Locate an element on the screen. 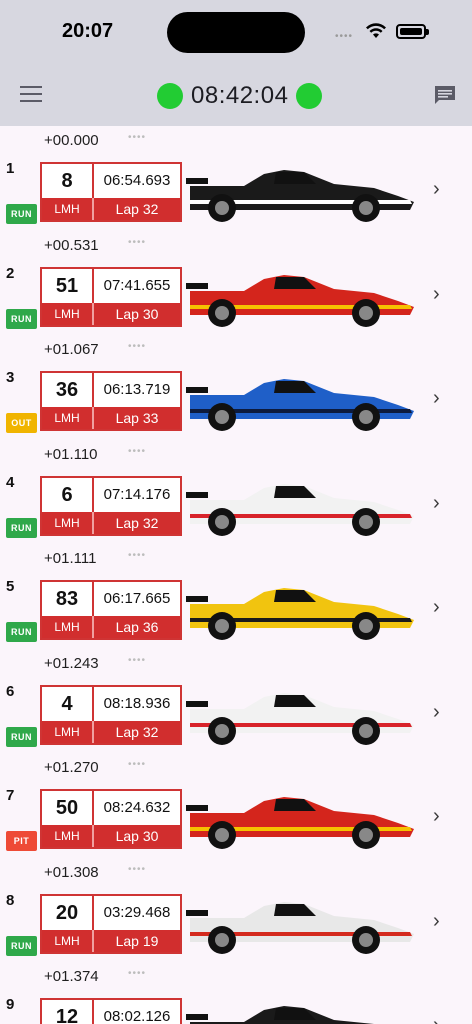  position-label: 9 is located at coordinates (10, 1004).